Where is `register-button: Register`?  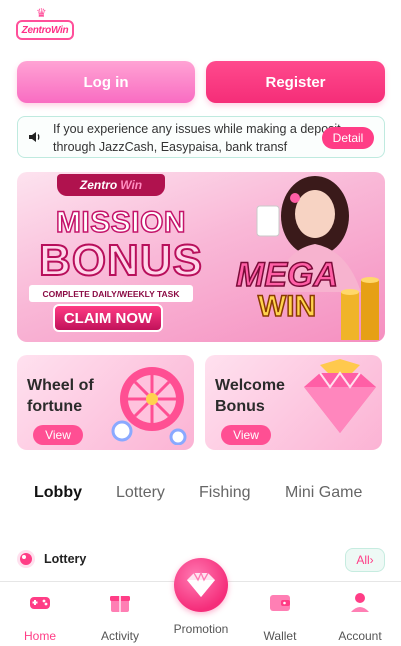 register-button: Register is located at coordinates (295, 82).